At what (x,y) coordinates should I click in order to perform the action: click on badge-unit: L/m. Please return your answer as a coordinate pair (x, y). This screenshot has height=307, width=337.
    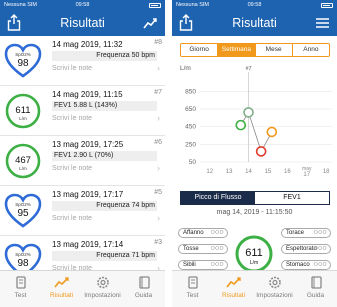
    Looking at the image, I should click on (23, 168).